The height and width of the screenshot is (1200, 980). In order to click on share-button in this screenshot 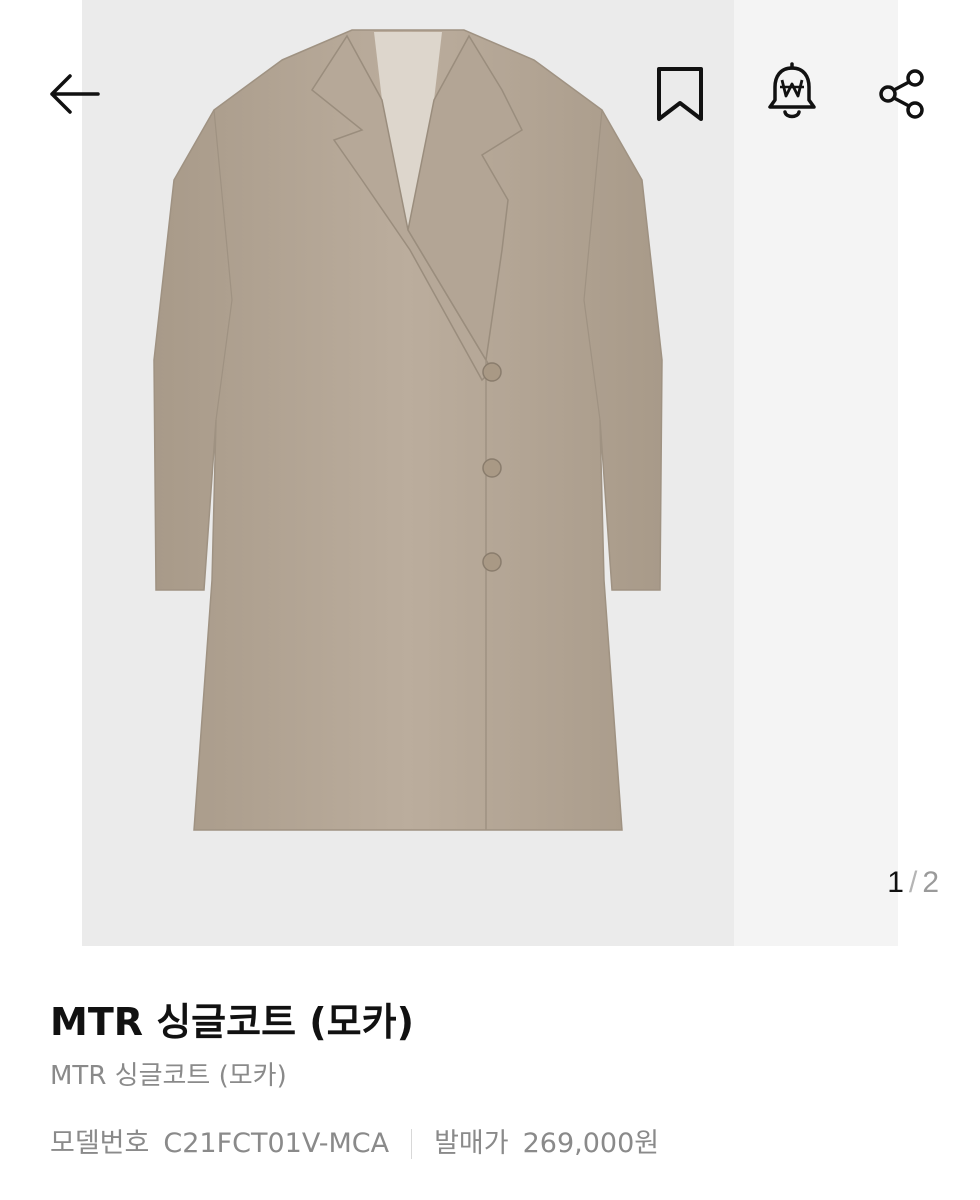, I will do `click(902, 94)`.